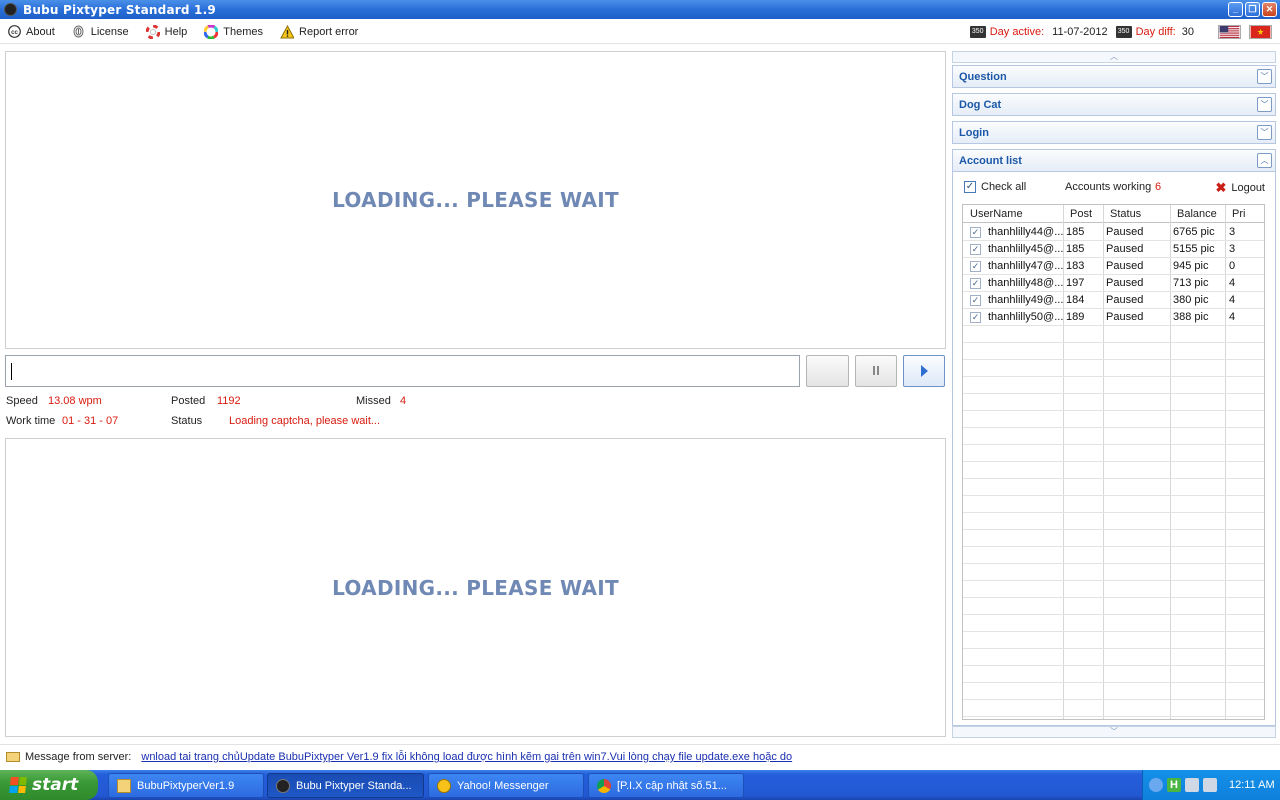 This screenshot has height=800, width=1280. I want to click on menu-about: cc About, so click(31, 32).